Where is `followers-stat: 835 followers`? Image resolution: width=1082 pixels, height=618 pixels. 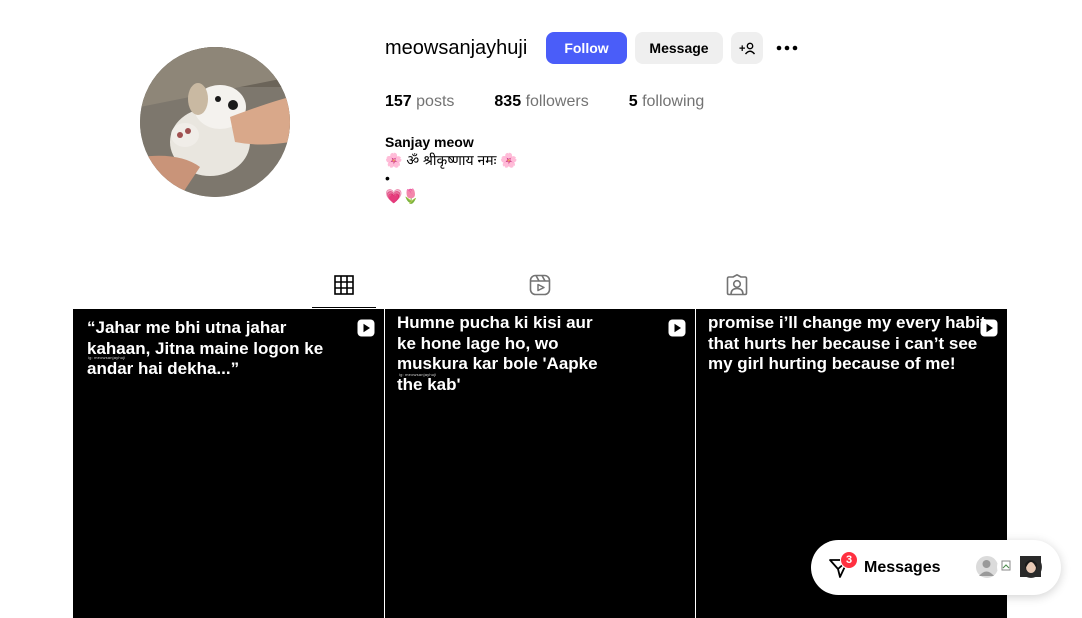 followers-stat: 835 followers is located at coordinates (541, 102).